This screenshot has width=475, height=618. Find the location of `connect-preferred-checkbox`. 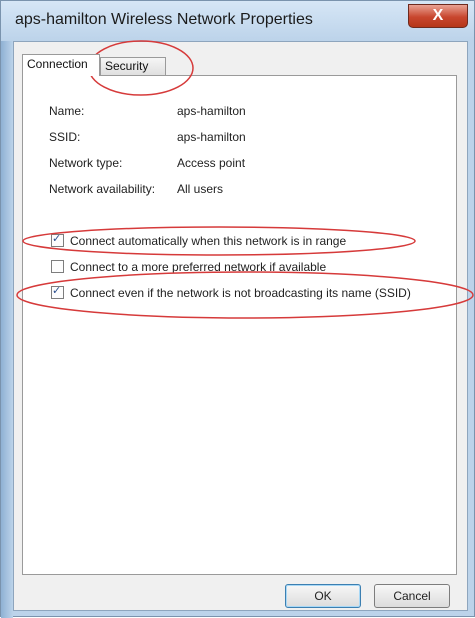

connect-preferred-checkbox is located at coordinates (57, 266).